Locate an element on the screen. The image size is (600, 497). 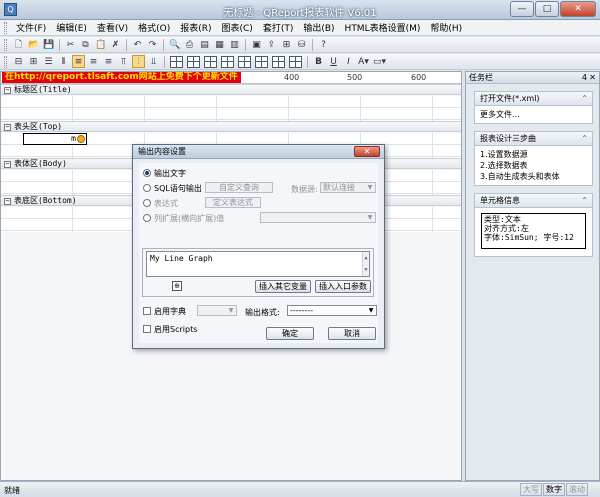
menu-output: 输出(B) is located at coordinates (318, 27).